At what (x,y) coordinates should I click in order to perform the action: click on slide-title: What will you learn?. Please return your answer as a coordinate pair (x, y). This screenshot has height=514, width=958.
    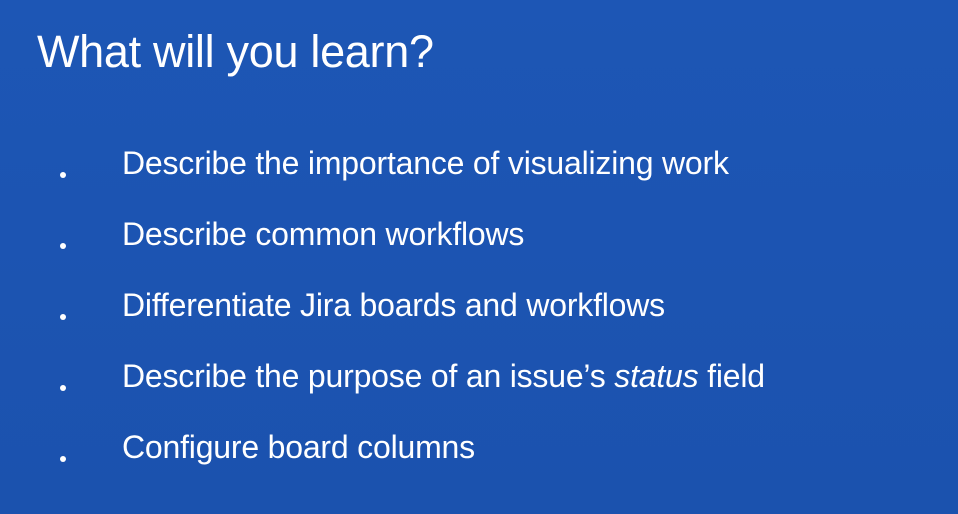
    Looking at the image, I should click on (235, 51).